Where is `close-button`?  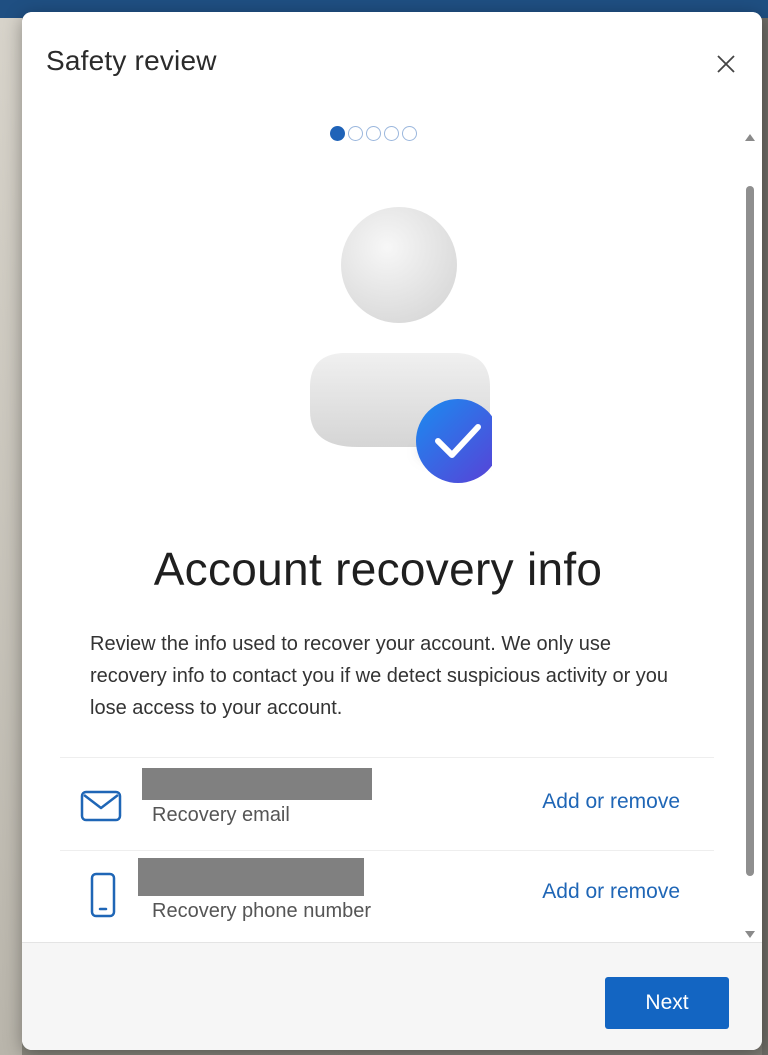 close-button is located at coordinates (726, 64).